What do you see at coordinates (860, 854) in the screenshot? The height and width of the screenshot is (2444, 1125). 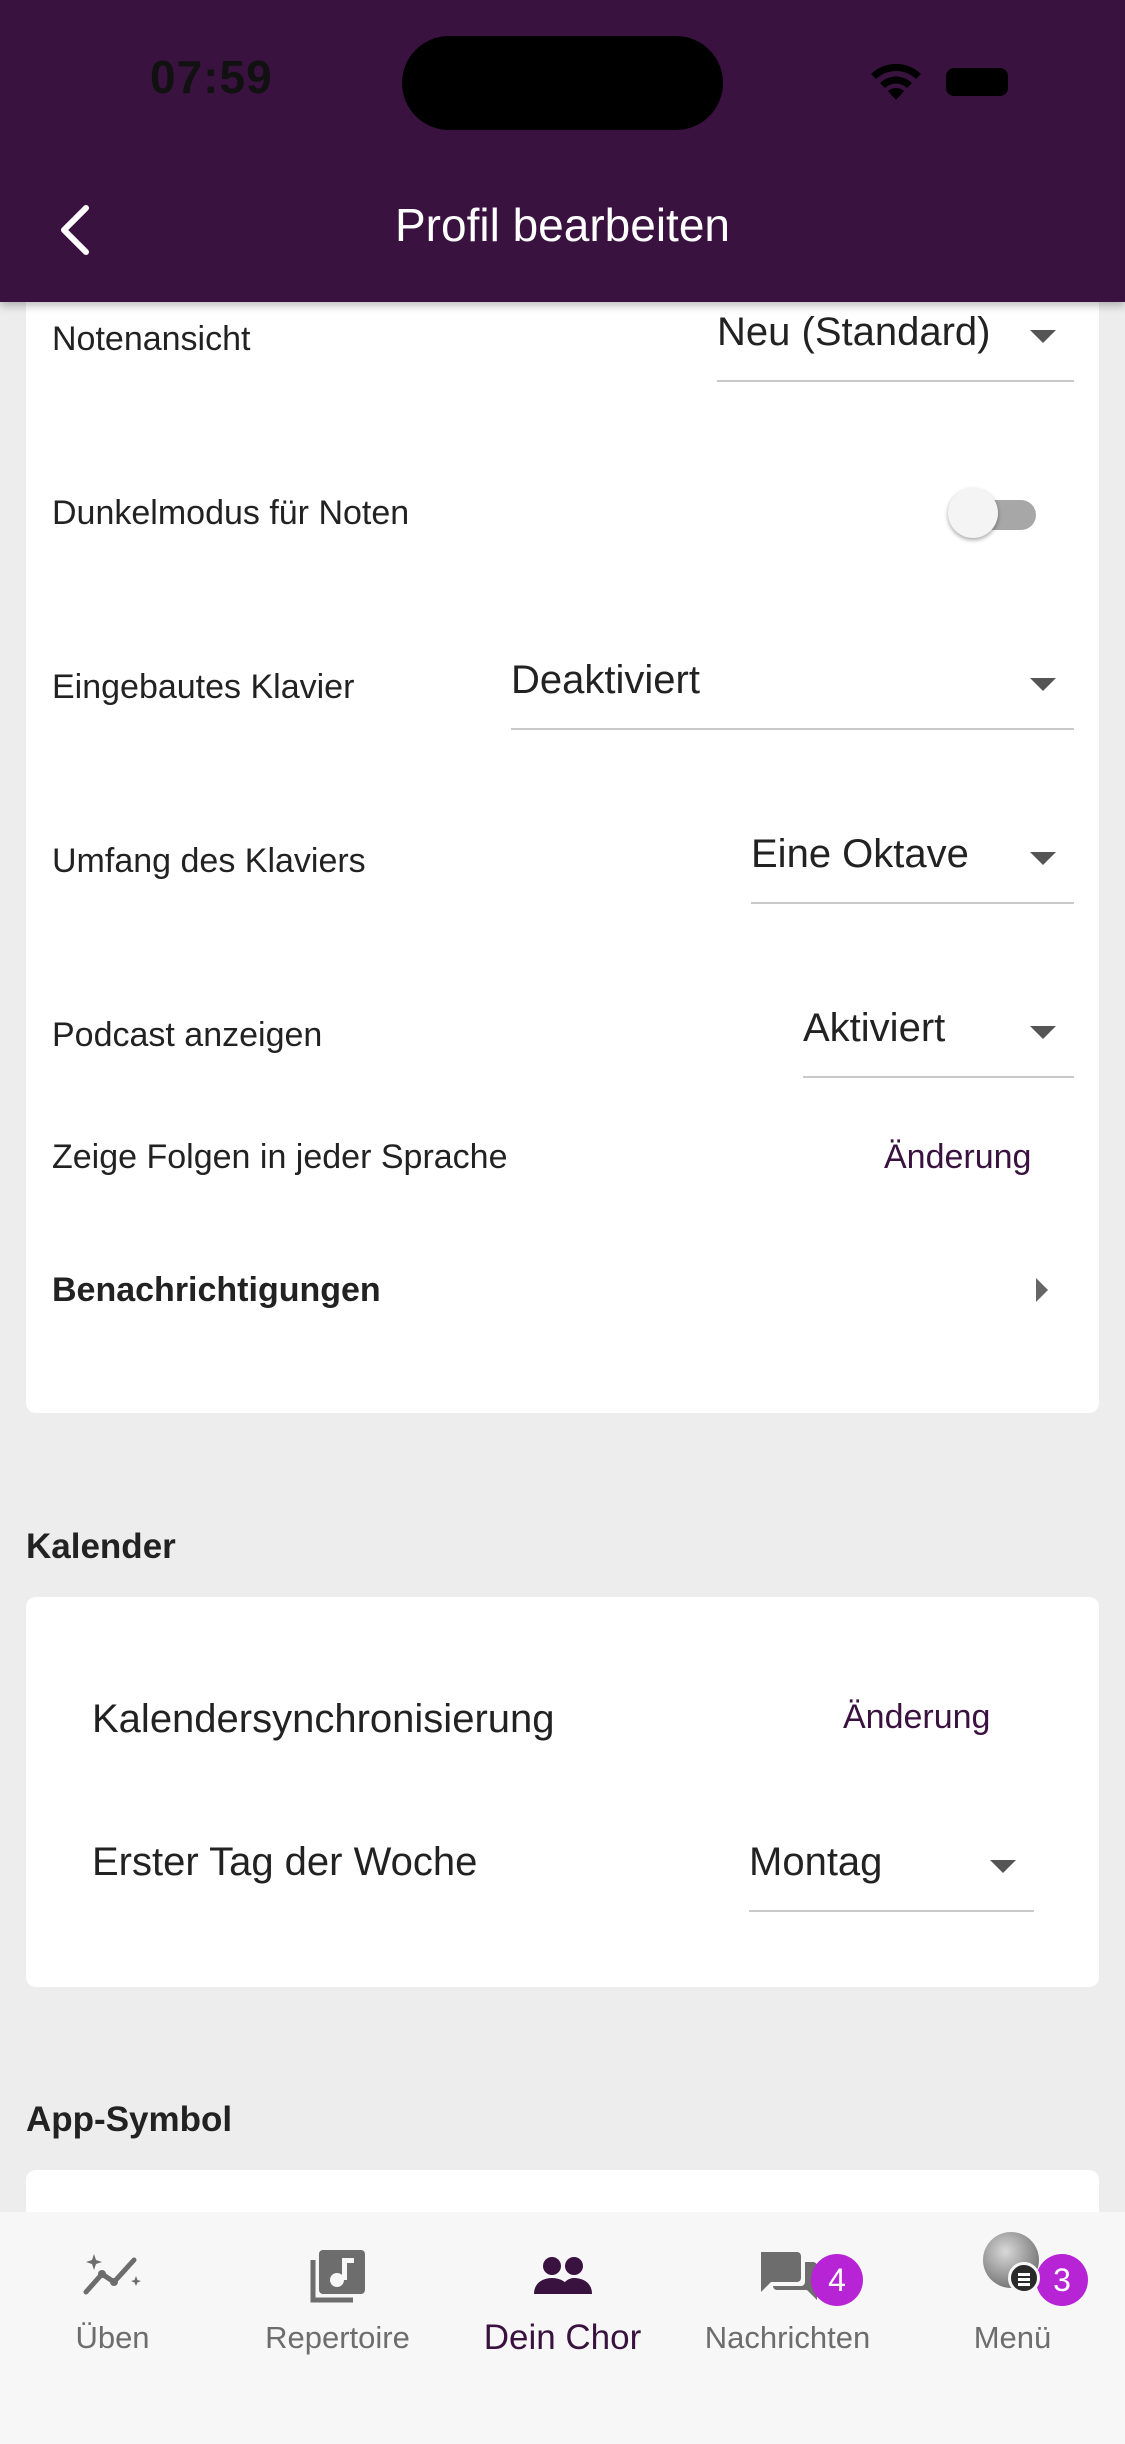 I see `umfang-value: Eine Oktave` at bounding box center [860, 854].